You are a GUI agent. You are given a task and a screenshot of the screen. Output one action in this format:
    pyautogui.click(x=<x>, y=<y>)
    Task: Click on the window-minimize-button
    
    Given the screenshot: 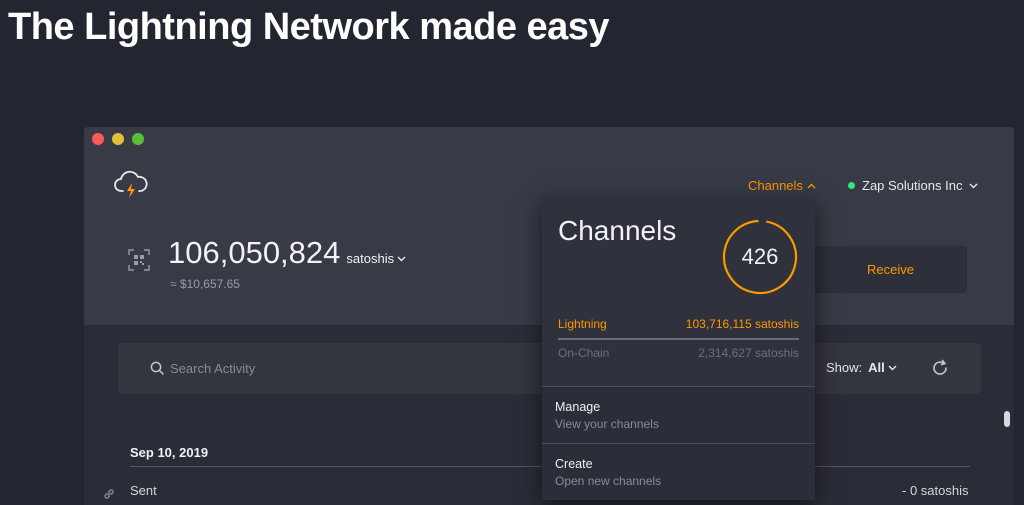 What is the action you would take?
    pyautogui.click(x=118, y=139)
    